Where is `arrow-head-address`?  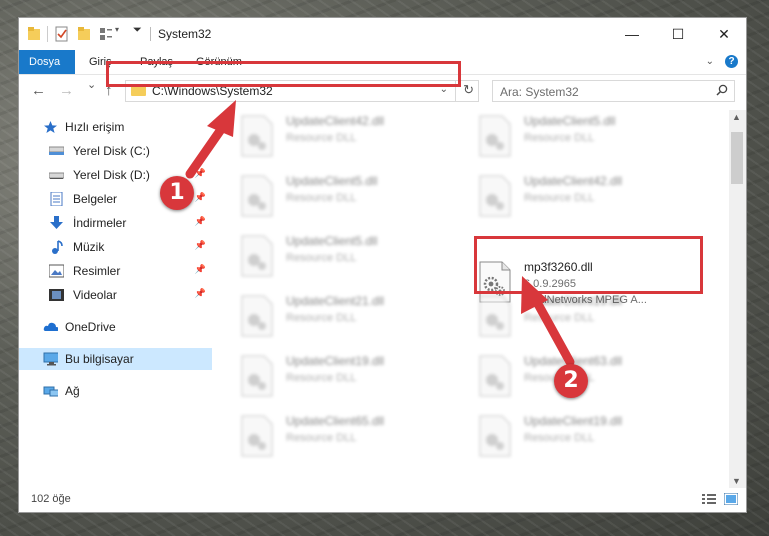 arrow-head-address is located at coordinates (221, 118).